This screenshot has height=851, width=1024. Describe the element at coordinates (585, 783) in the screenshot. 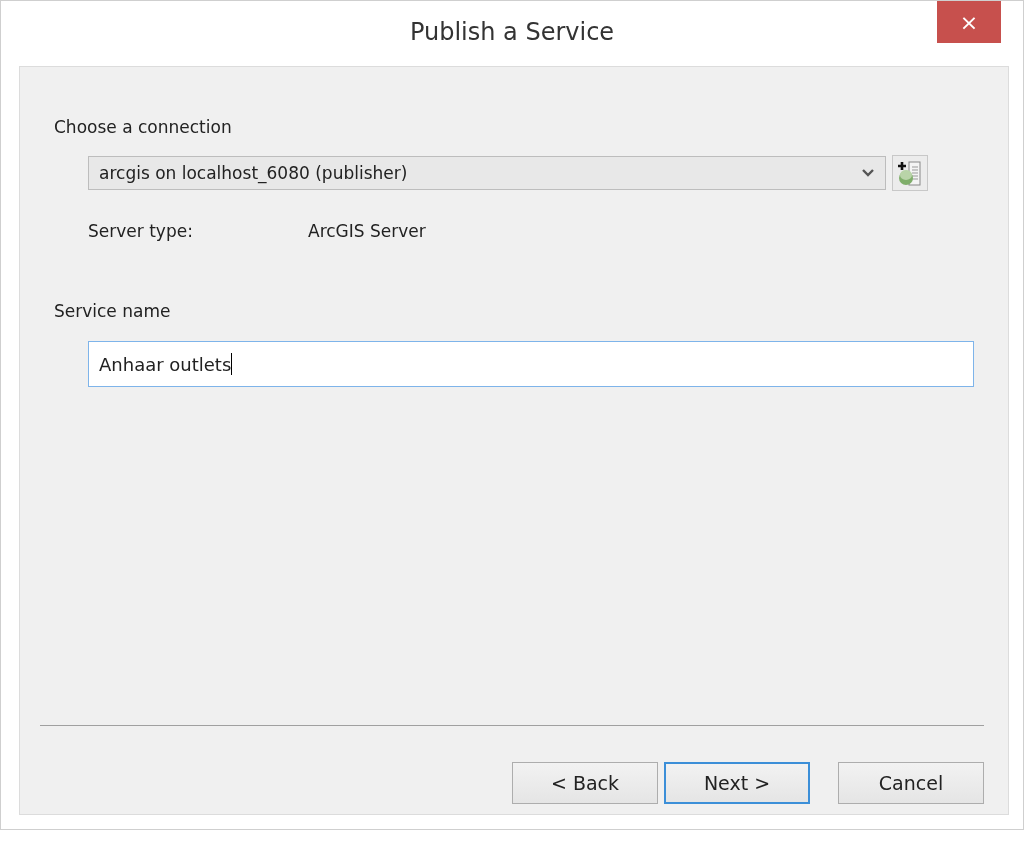

I see `wizard-button: < Back` at that location.